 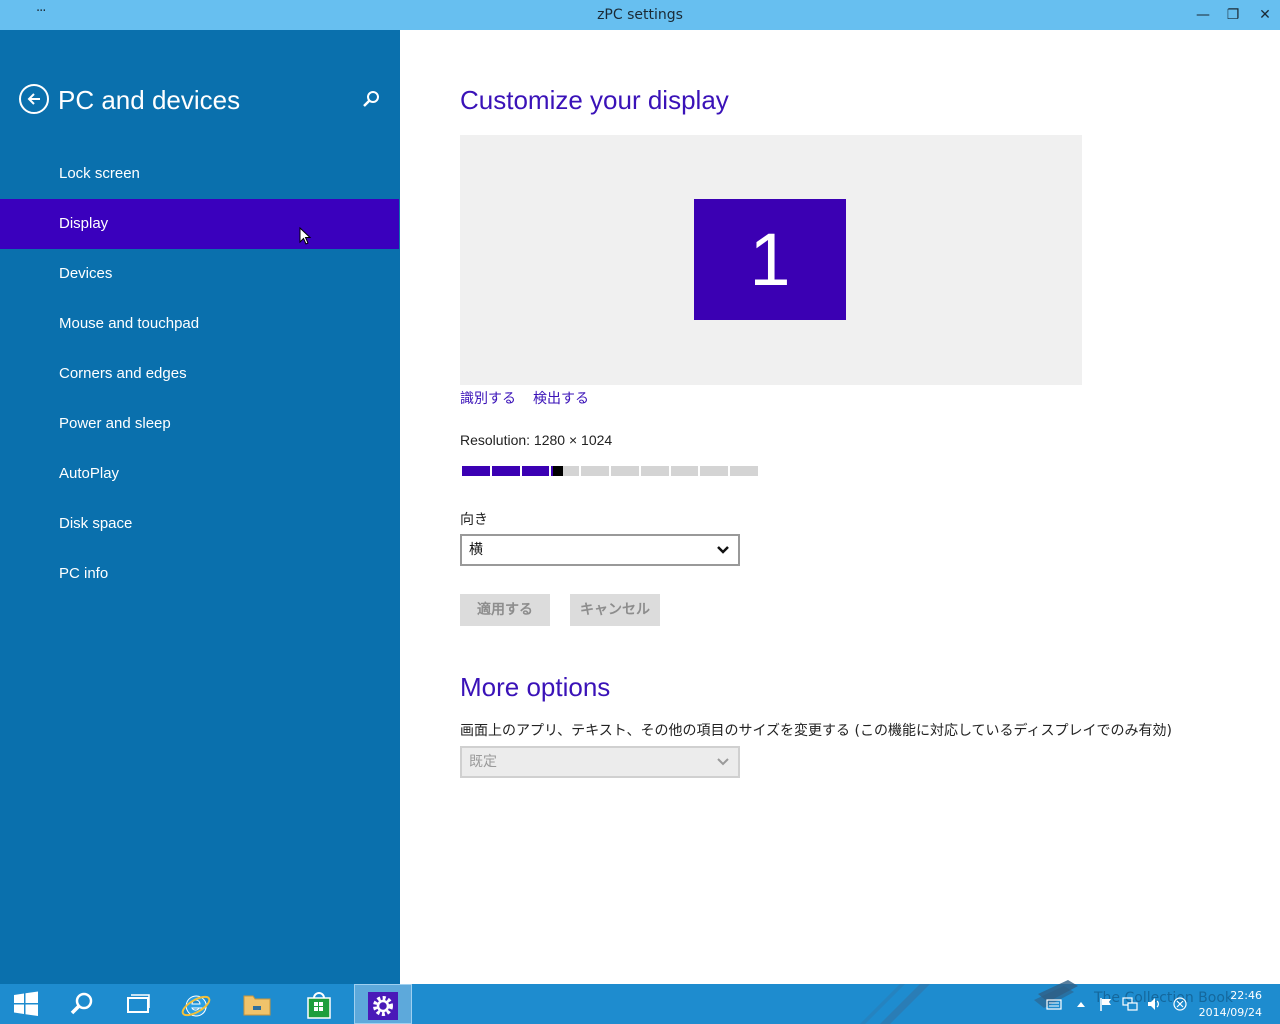 I want to click on back-button, so click(x=34, y=99).